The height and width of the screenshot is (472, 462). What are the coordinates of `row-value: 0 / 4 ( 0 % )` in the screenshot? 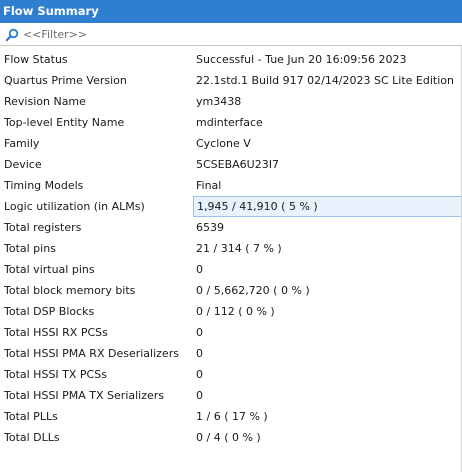 It's located at (228, 437).